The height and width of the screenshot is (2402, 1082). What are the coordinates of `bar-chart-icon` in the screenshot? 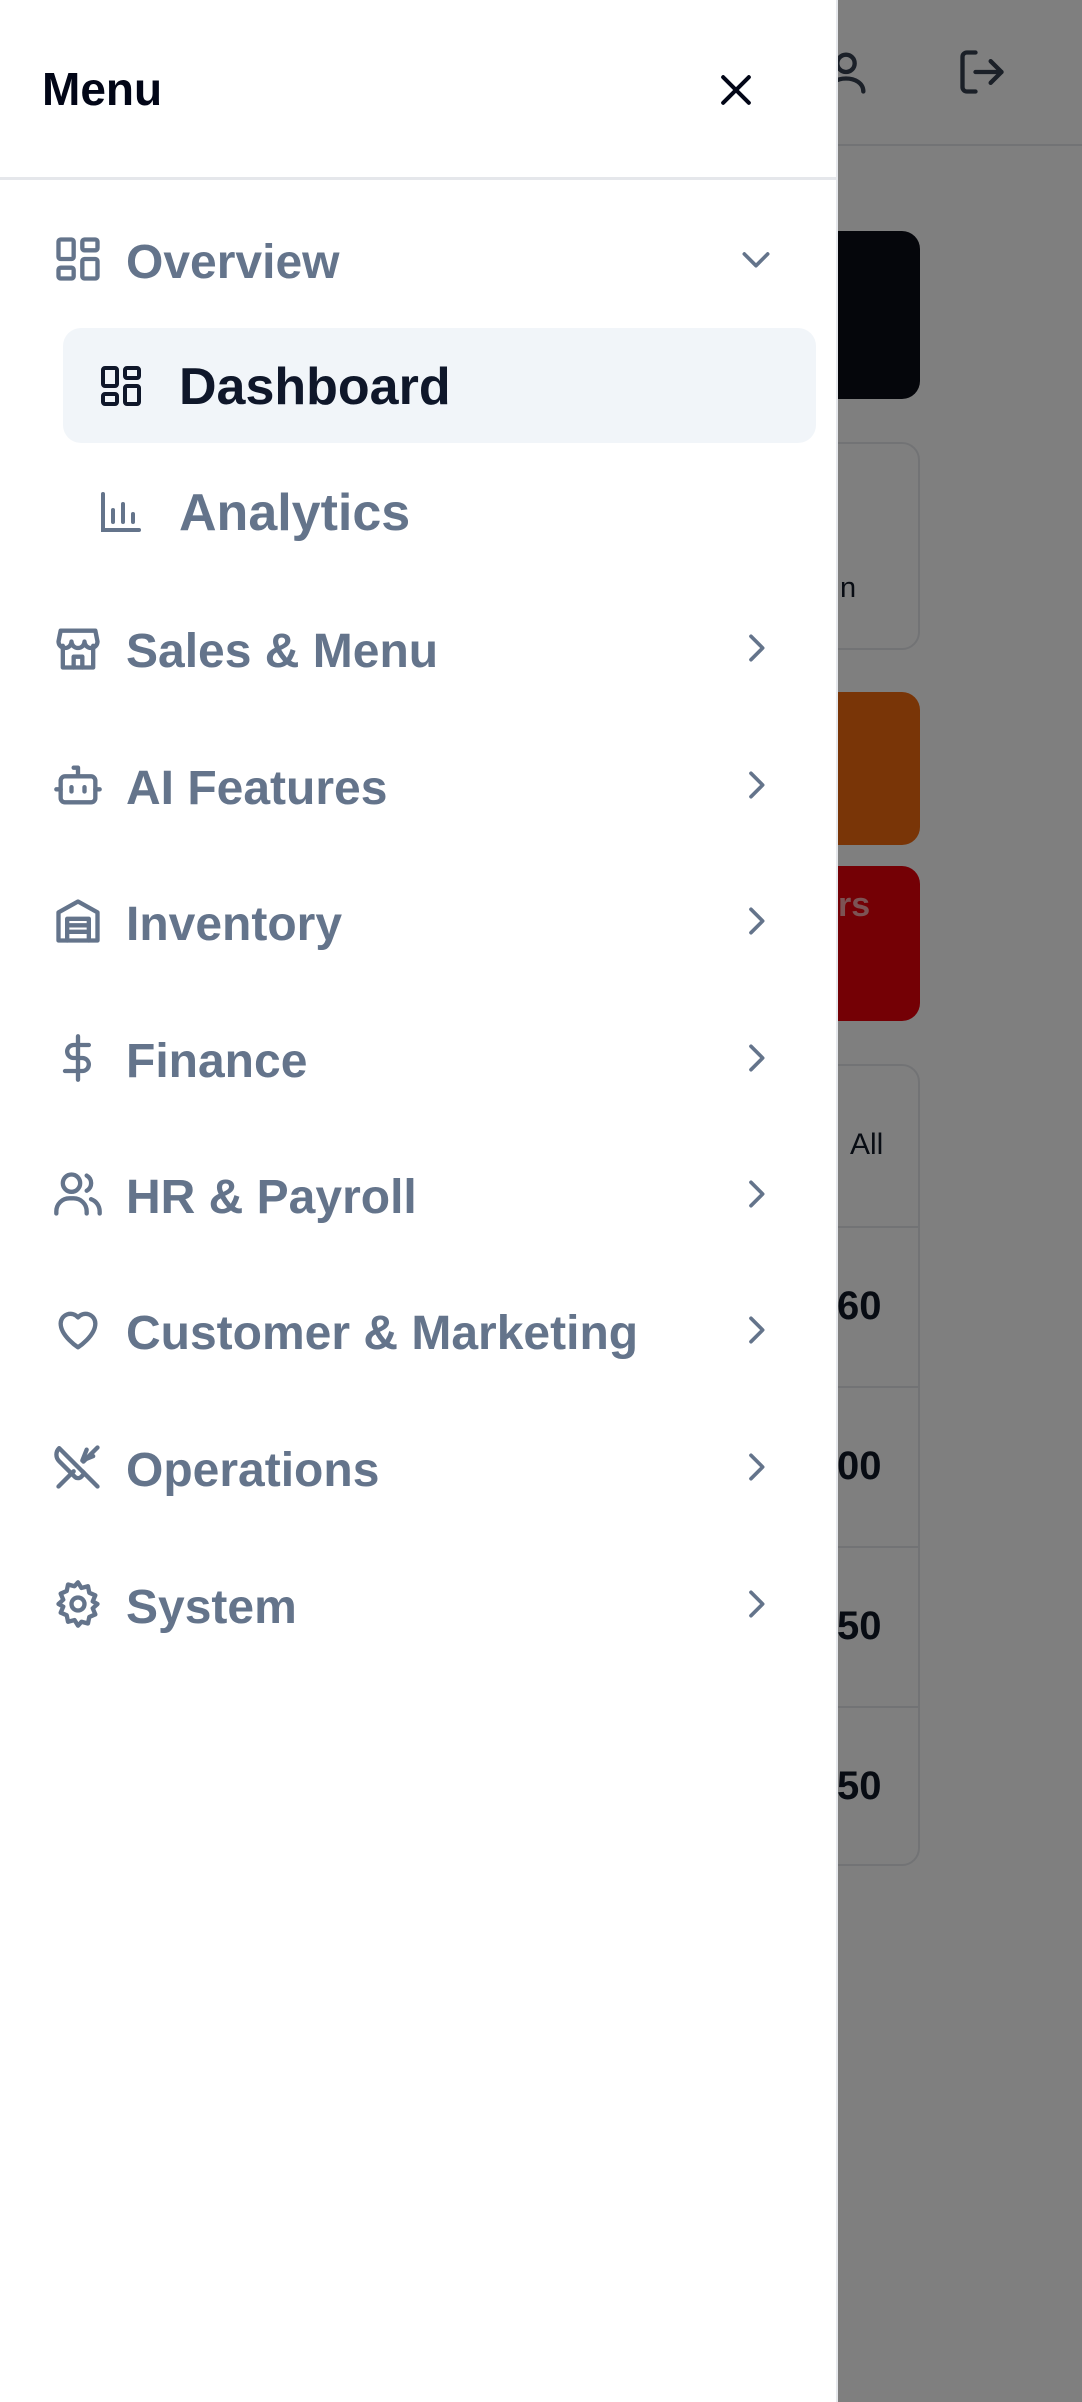 It's located at (121, 512).